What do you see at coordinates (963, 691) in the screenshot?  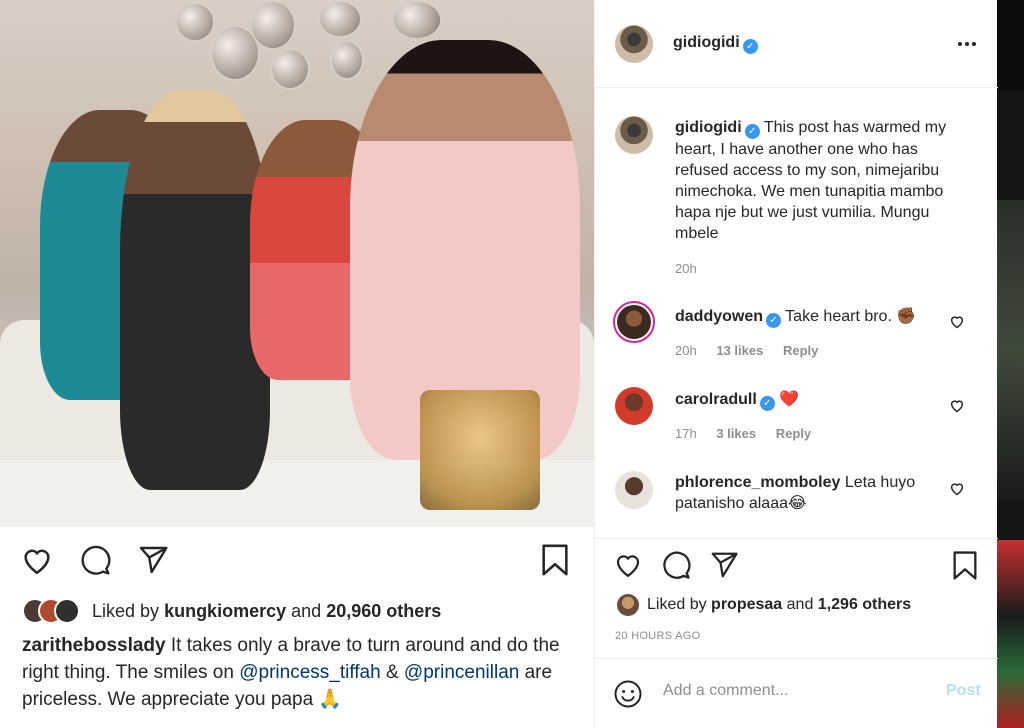 I see `post-button: Post` at bounding box center [963, 691].